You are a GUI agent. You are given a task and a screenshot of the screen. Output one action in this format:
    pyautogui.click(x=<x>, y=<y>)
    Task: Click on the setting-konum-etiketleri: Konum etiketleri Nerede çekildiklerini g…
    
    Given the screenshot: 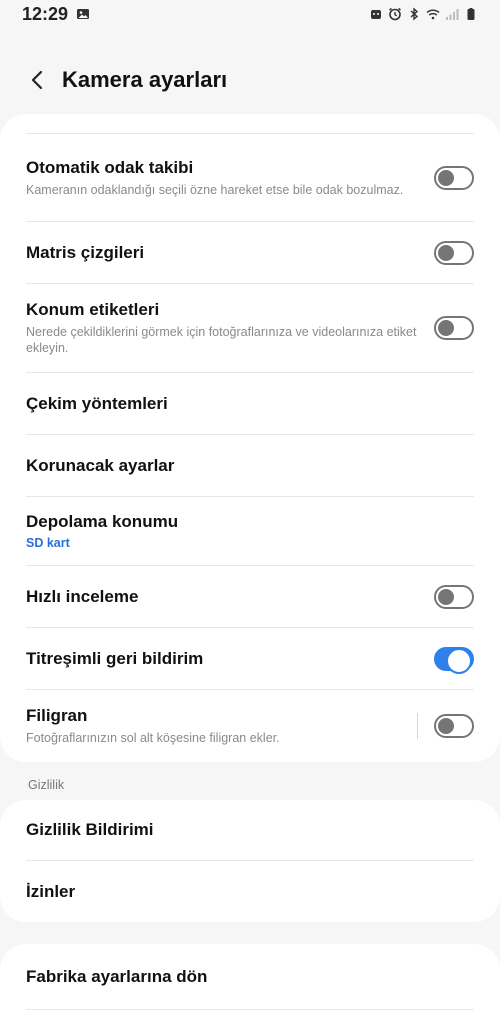 What is the action you would take?
    pyautogui.click(x=250, y=328)
    